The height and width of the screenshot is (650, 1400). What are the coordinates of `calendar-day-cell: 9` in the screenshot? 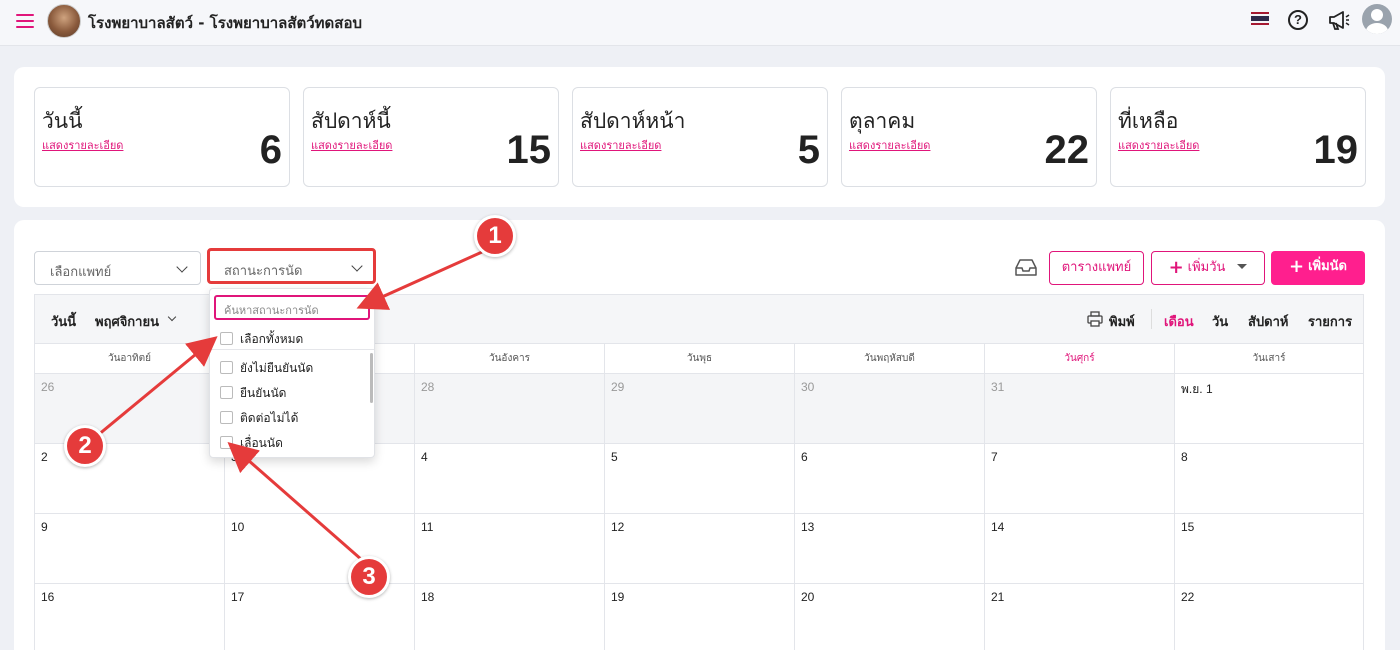 It's located at (129, 549).